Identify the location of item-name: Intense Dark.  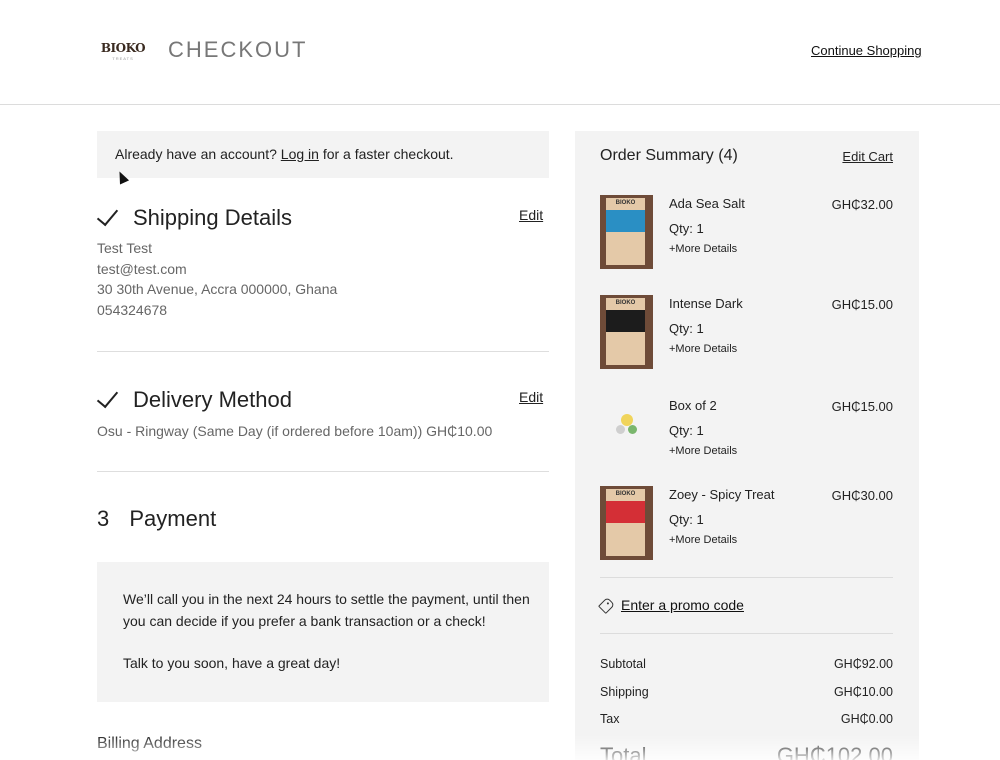
(706, 303).